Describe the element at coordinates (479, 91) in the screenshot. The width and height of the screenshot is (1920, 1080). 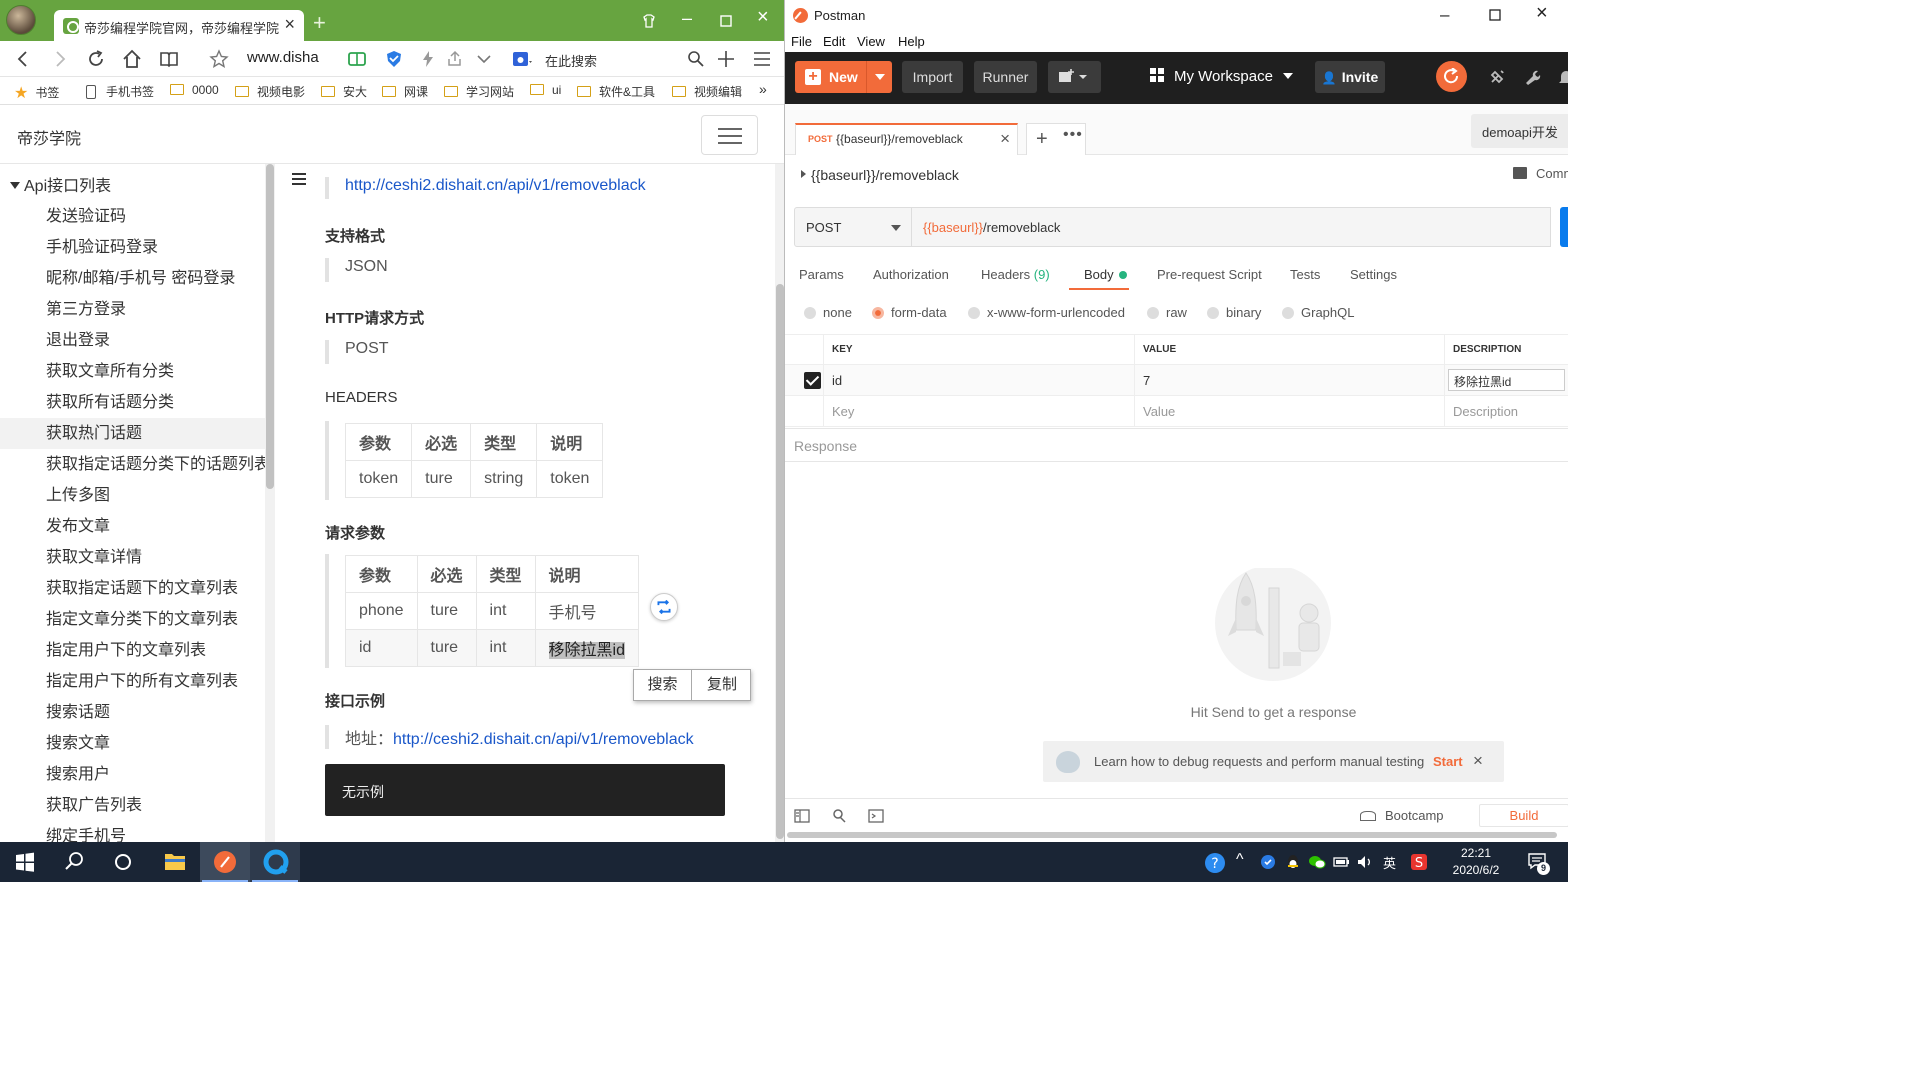
I see `bookmark-folder: 学习网站` at that location.